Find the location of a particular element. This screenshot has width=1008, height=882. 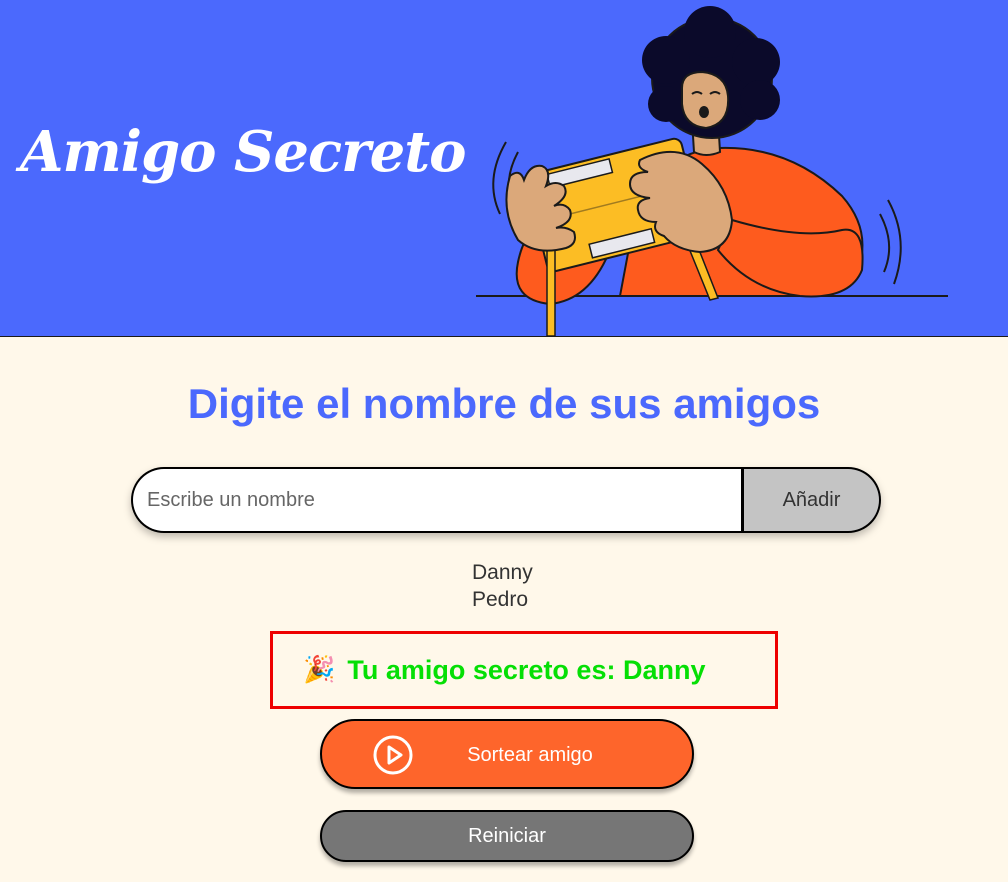

list-item: Pedro is located at coordinates (500, 599).